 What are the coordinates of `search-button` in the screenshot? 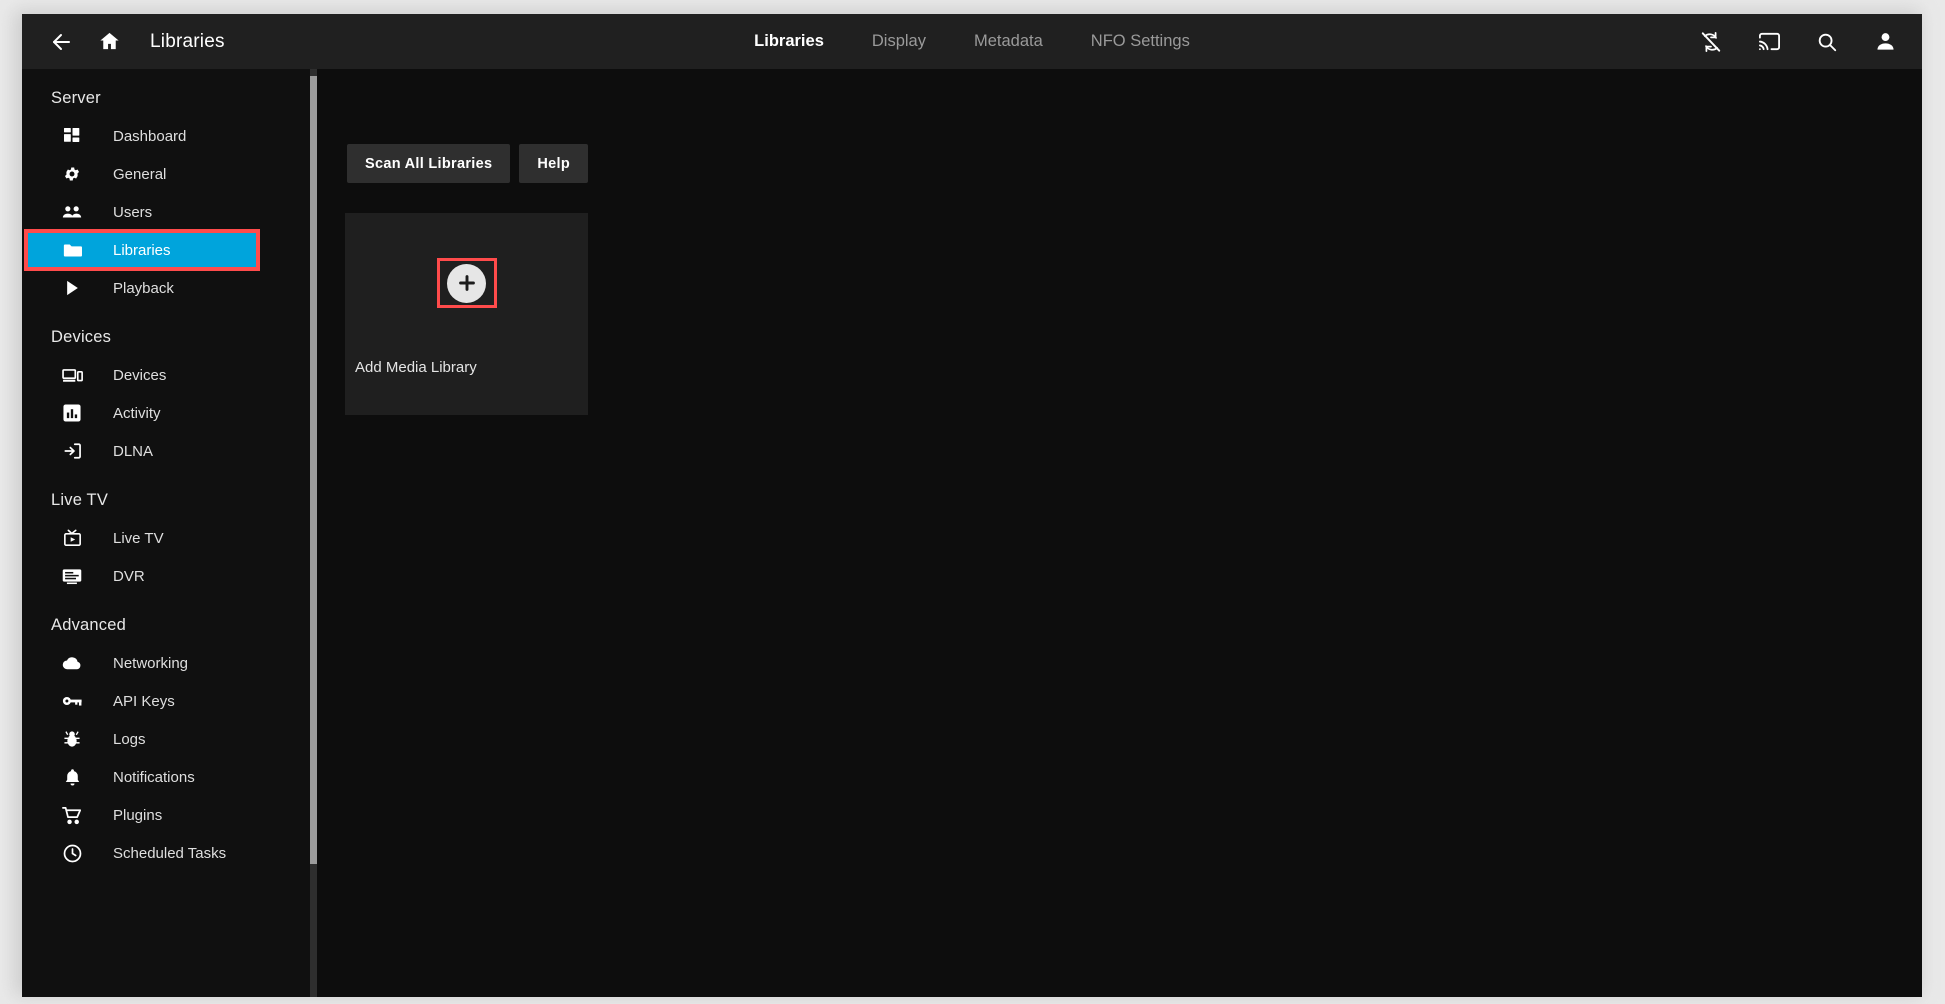 It's located at (1827, 42).